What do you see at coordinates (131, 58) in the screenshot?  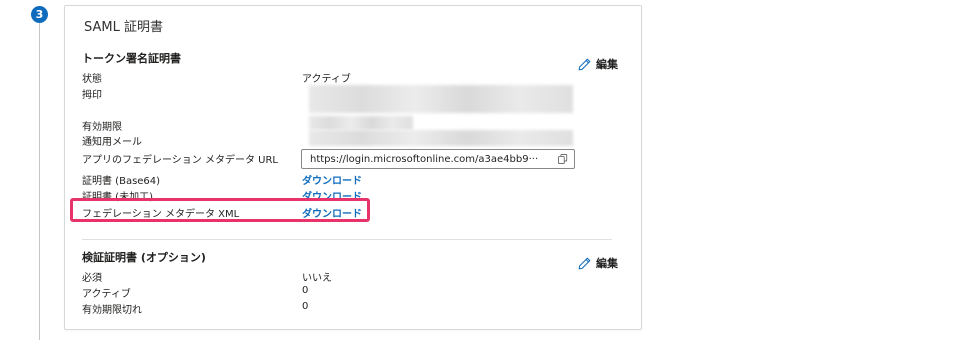 I see `token-signing-cert-title: トークン署名証明書` at bounding box center [131, 58].